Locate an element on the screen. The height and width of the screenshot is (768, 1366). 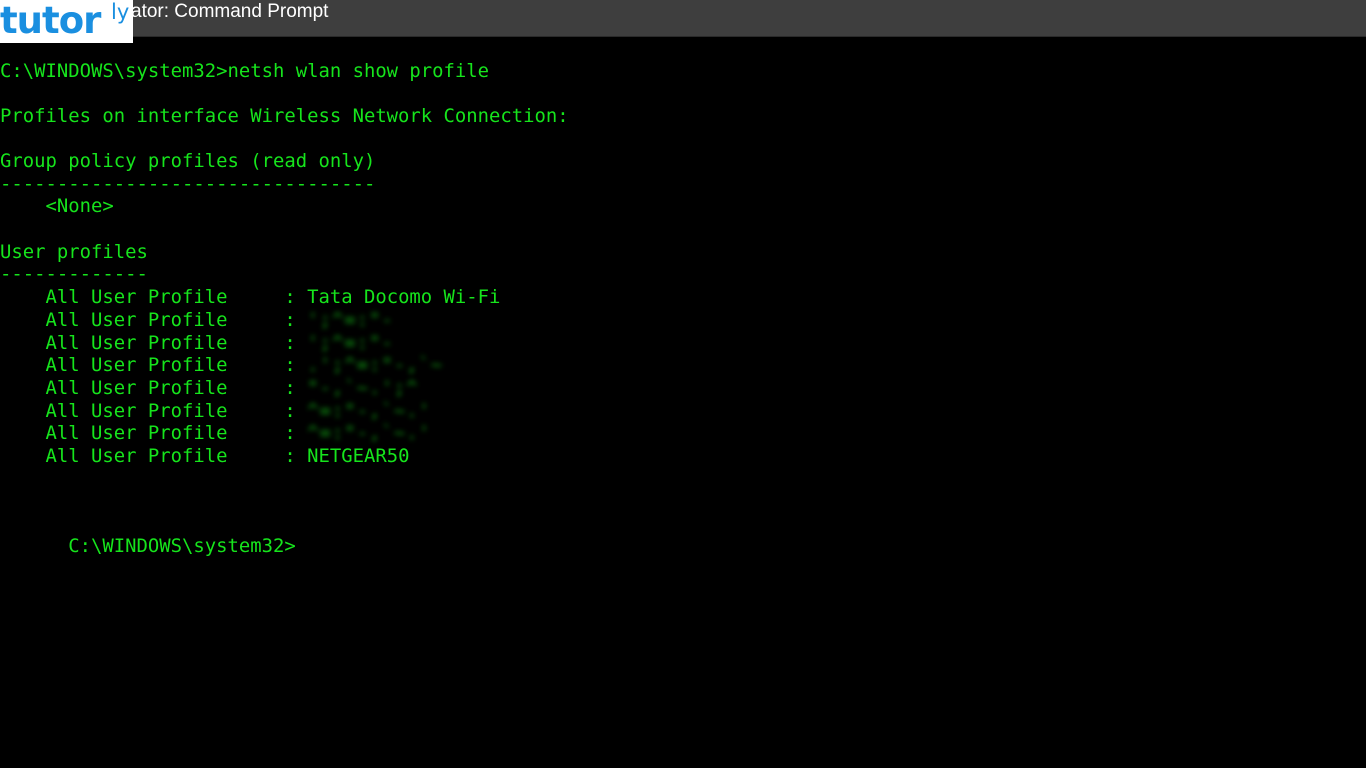
group-policy-rule: --------------------------------- is located at coordinates (188, 183).